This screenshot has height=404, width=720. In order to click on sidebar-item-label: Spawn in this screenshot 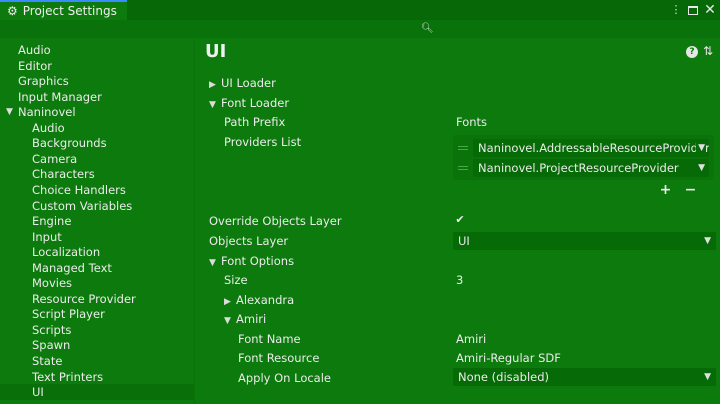, I will do `click(51, 345)`.